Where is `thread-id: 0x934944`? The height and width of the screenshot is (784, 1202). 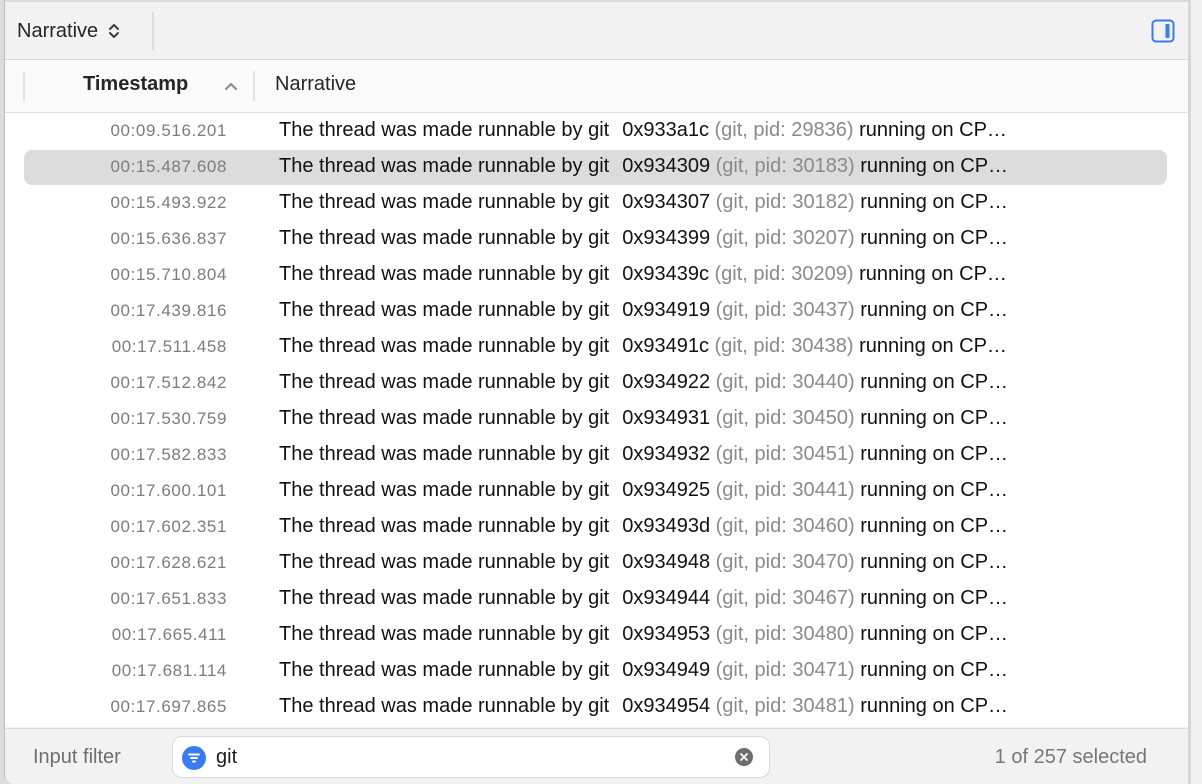 thread-id: 0x934944 is located at coordinates (666, 598).